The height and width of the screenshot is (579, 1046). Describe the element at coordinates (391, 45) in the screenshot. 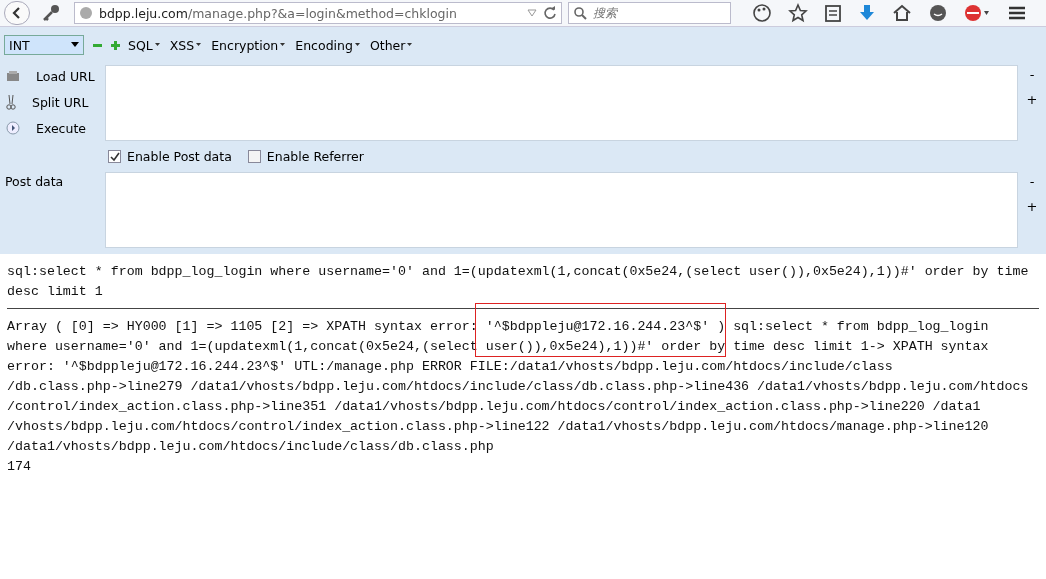

I see `menu-button: Other` at that location.